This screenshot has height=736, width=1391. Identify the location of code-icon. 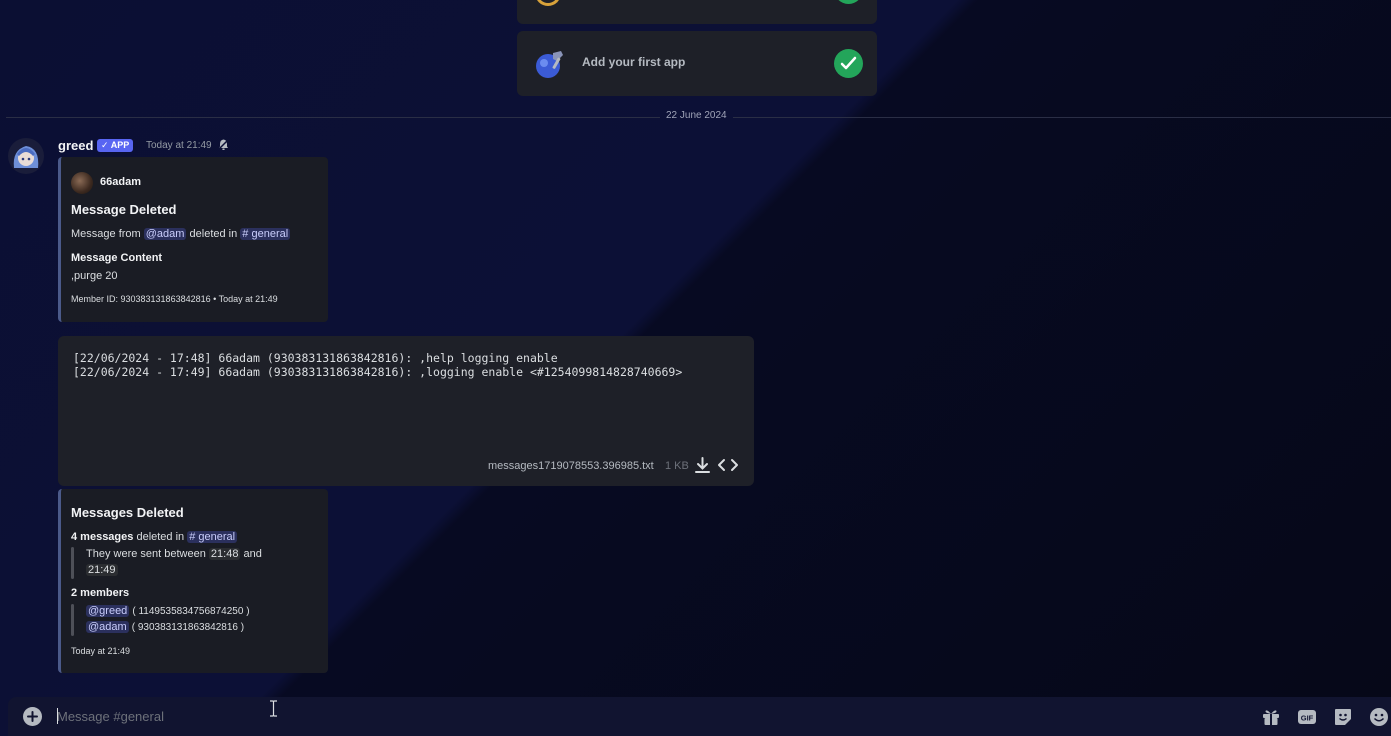
(728, 465).